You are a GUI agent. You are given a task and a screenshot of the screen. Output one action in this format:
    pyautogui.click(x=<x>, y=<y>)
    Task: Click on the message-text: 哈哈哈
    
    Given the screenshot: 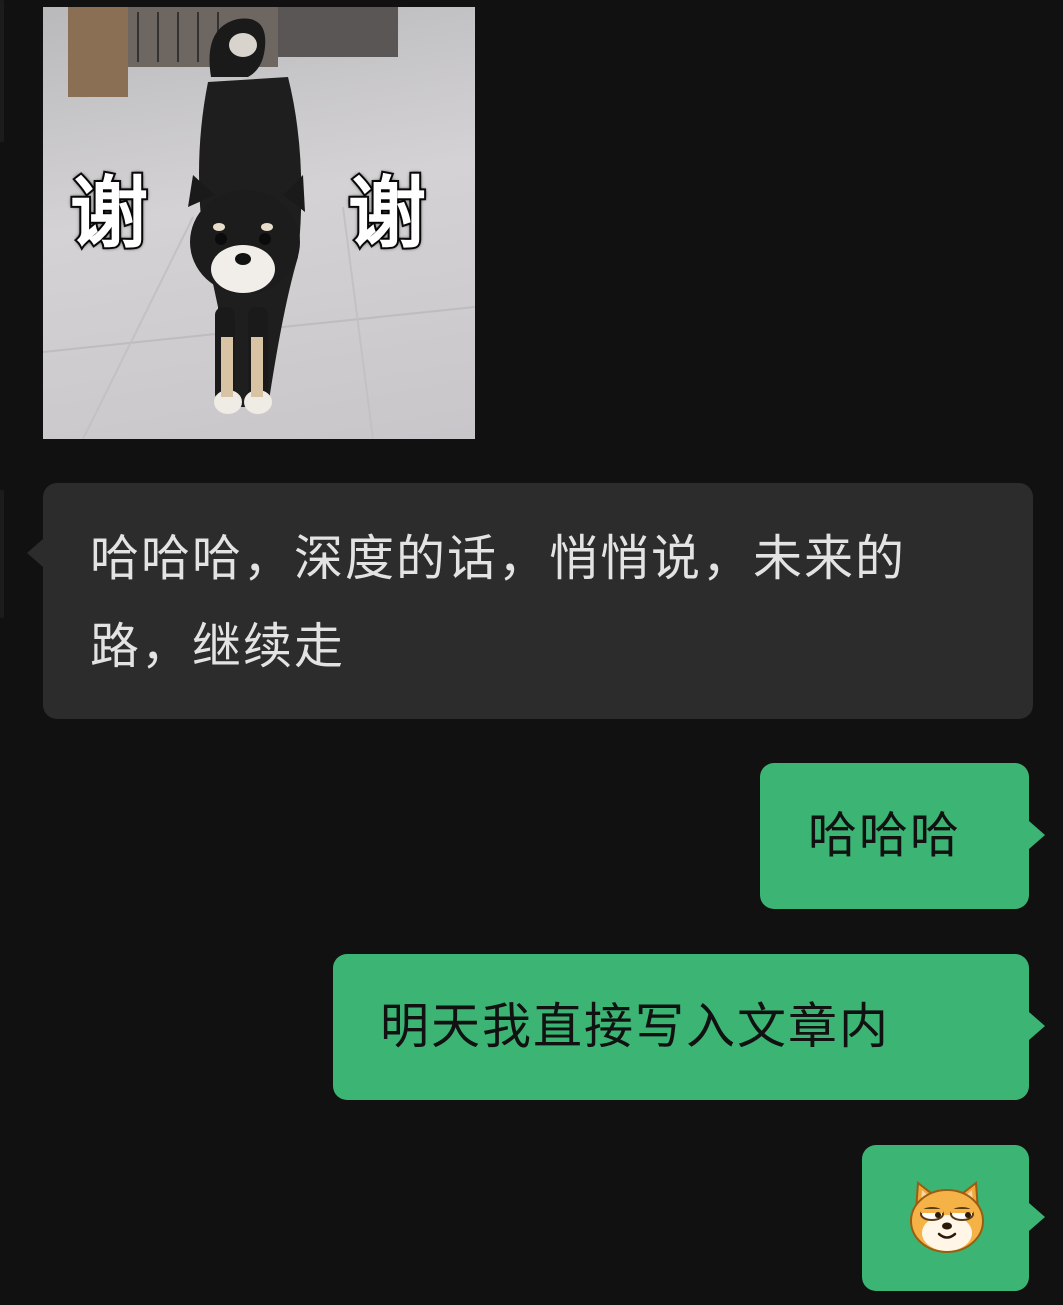 What is the action you would take?
    pyautogui.click(x=885, y=835)
    